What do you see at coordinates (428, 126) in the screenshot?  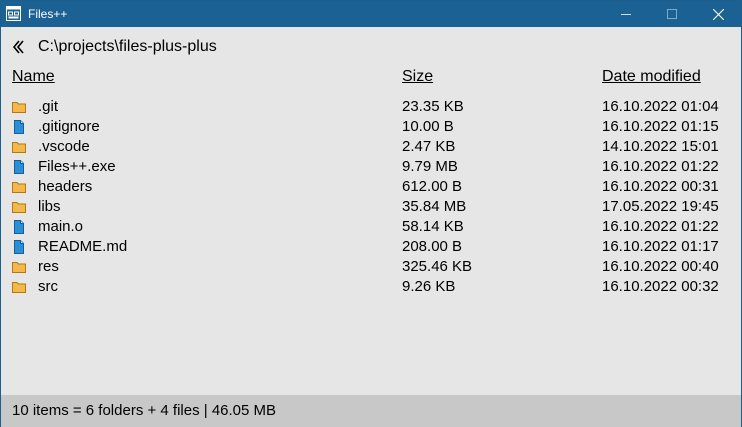 I see `file-size: 10.00 B` at bounding box center [428, 126].